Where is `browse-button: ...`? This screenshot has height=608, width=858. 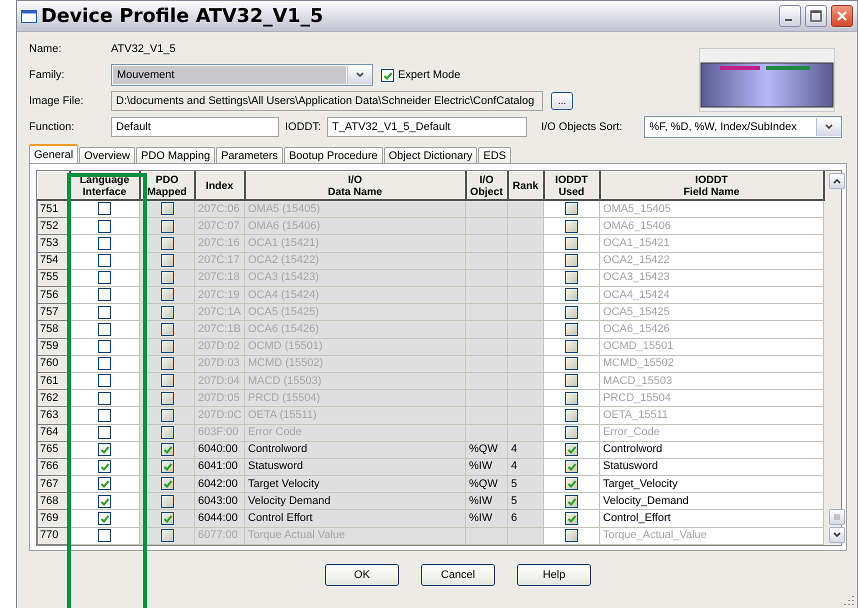 browse-button: ... is located at coordinates (562, 101).